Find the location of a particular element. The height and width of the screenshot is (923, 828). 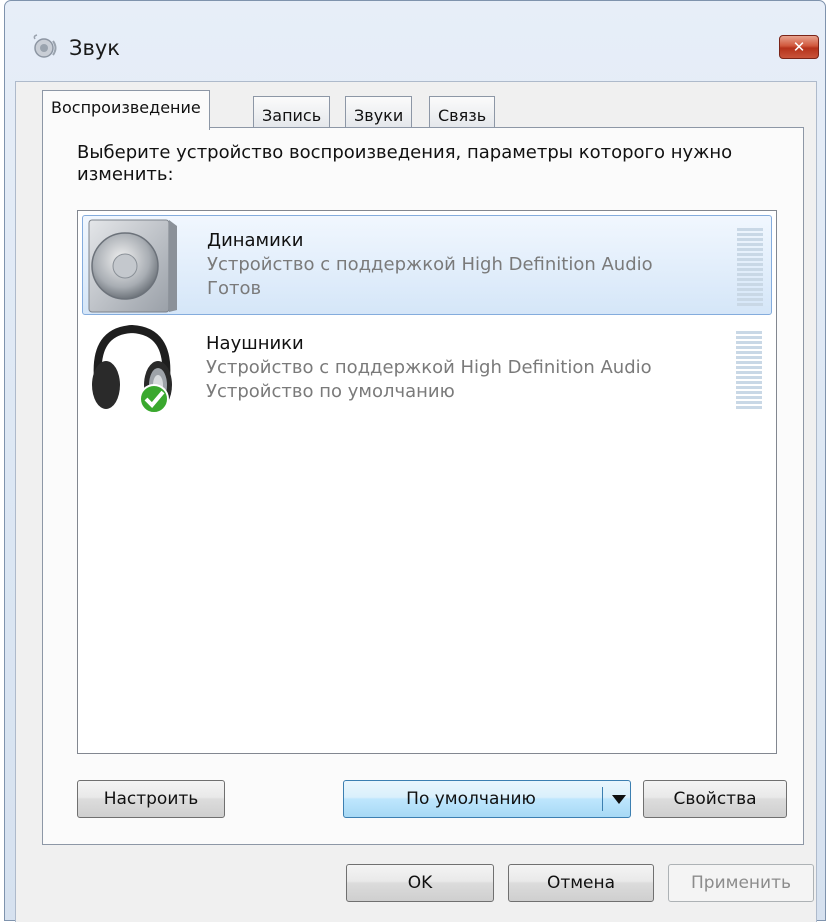

tab-communications: Связь is located at coordinates (462, 112).